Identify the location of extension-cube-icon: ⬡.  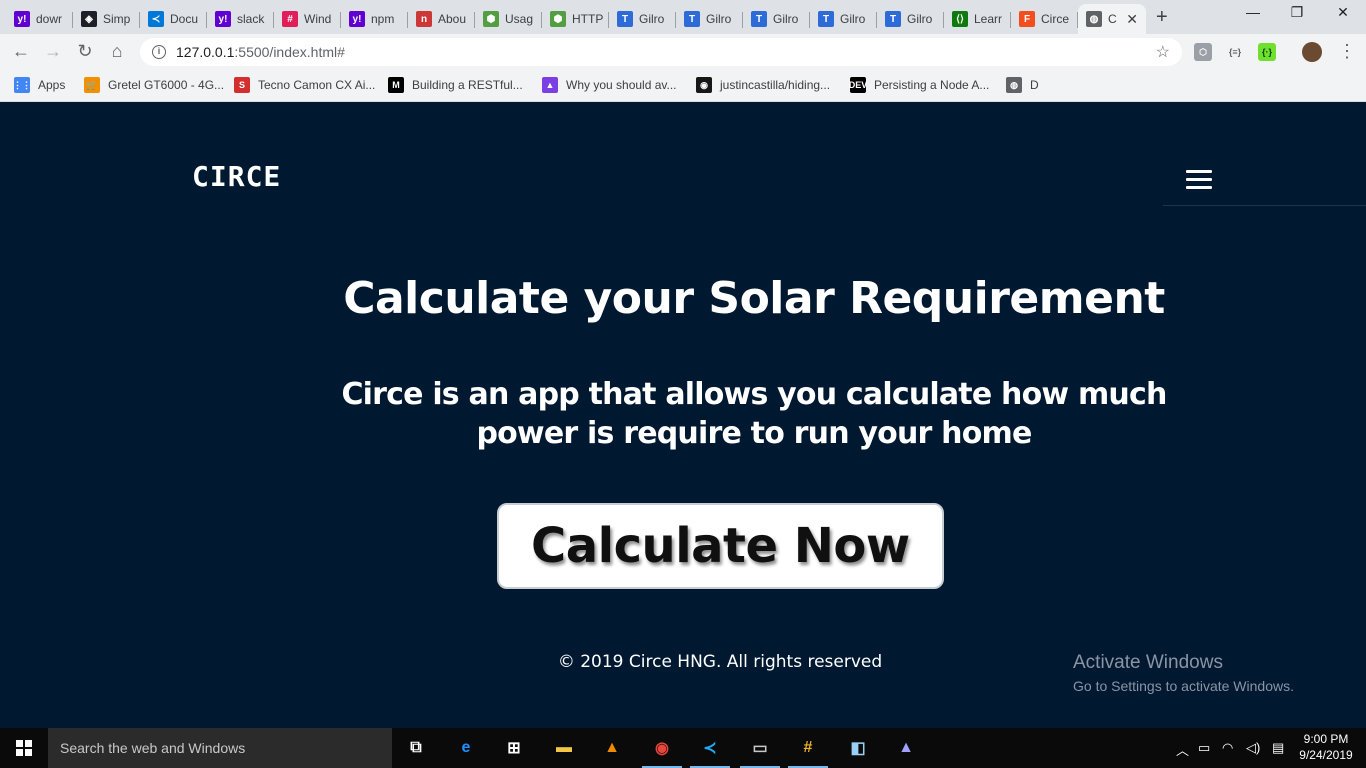
(1203, 52).